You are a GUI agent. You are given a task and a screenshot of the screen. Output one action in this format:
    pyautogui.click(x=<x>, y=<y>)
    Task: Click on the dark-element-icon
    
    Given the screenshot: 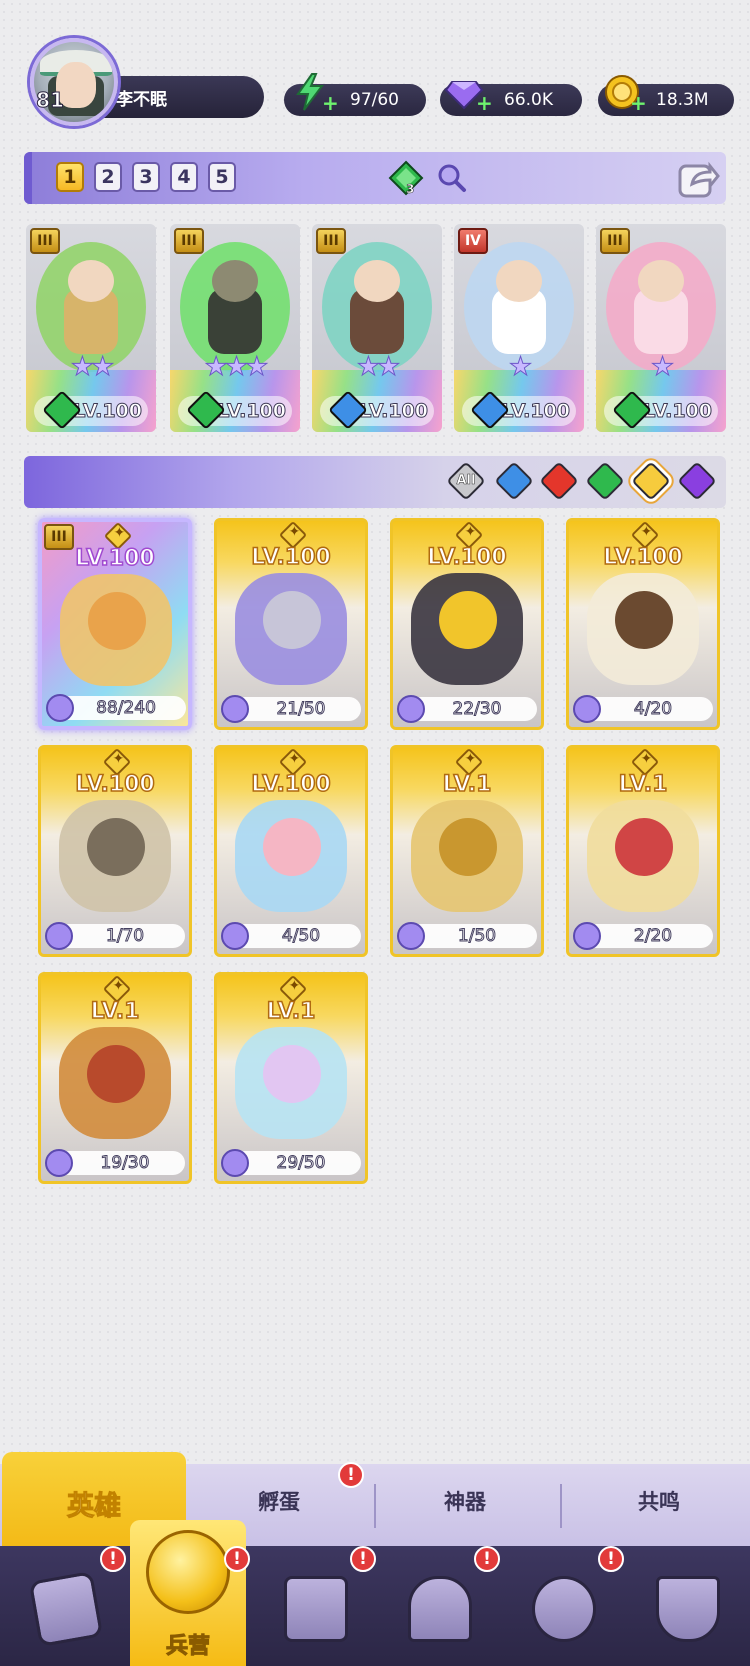 What is the action you would take?
    pyautogui.click(x=697, y=481)
    